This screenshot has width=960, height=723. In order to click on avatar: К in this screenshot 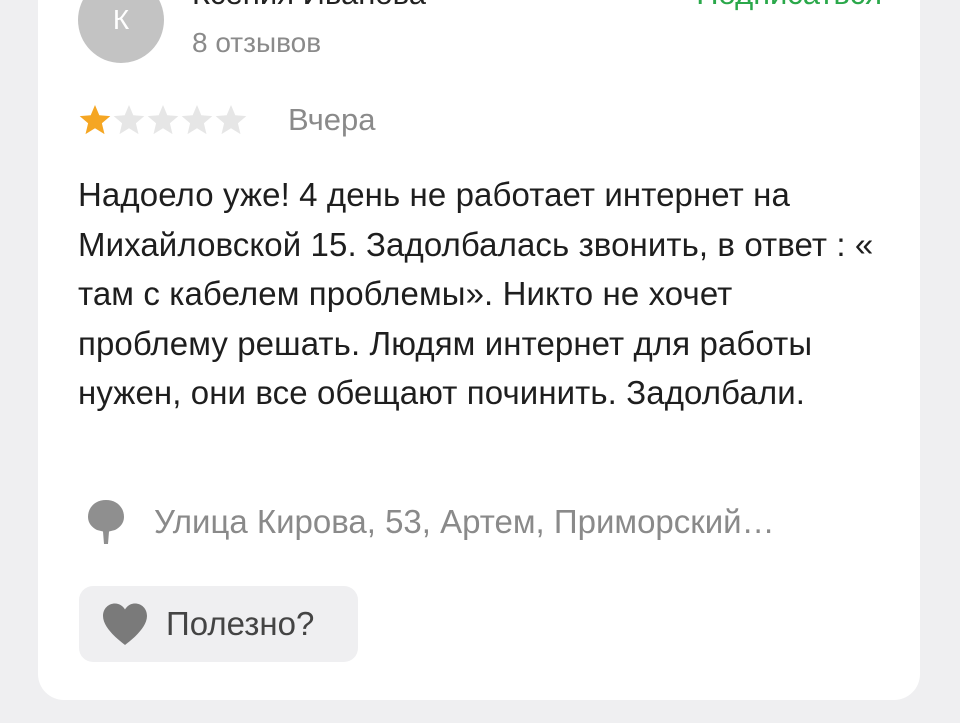, I will do `click(121, 31)`.